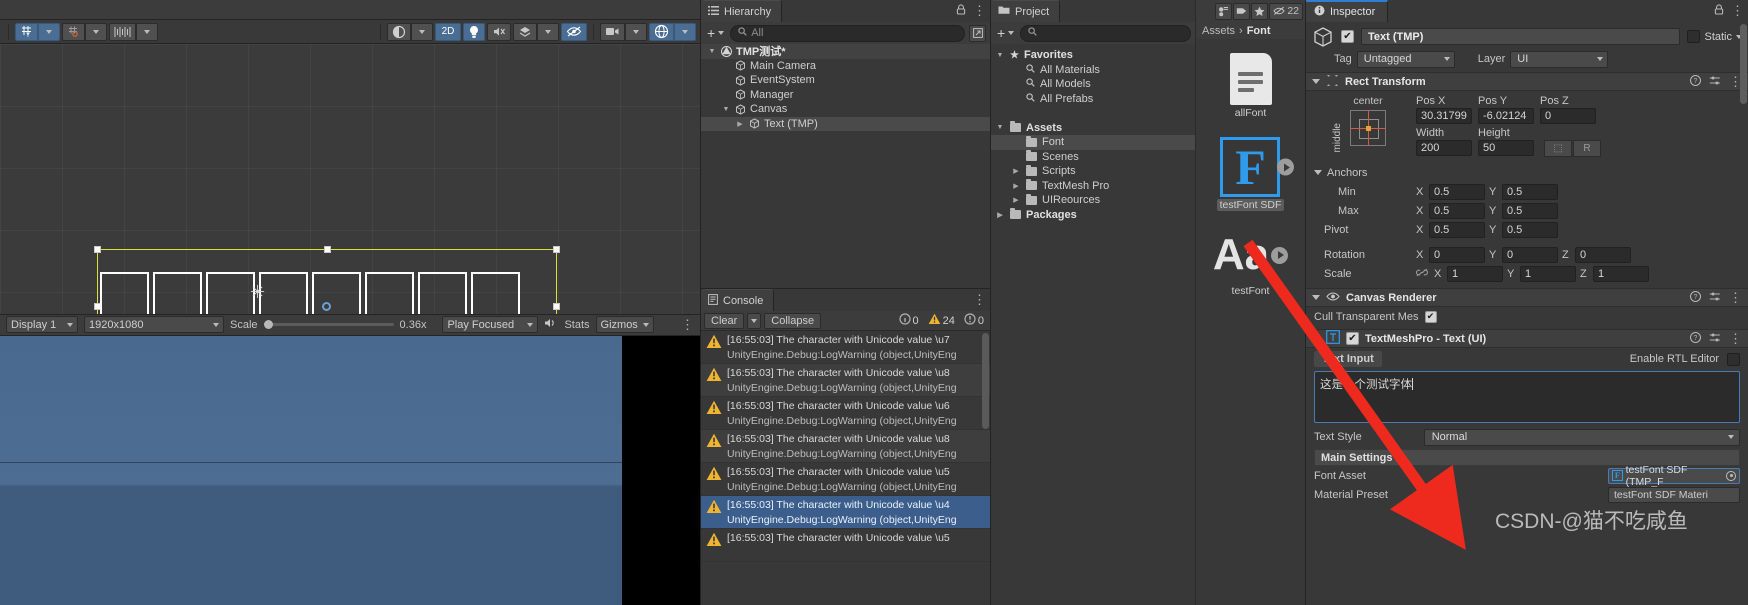 The width and height of the screenshot is (1748, 605). I want to click on shading-mode-icon, so click(399, 31).